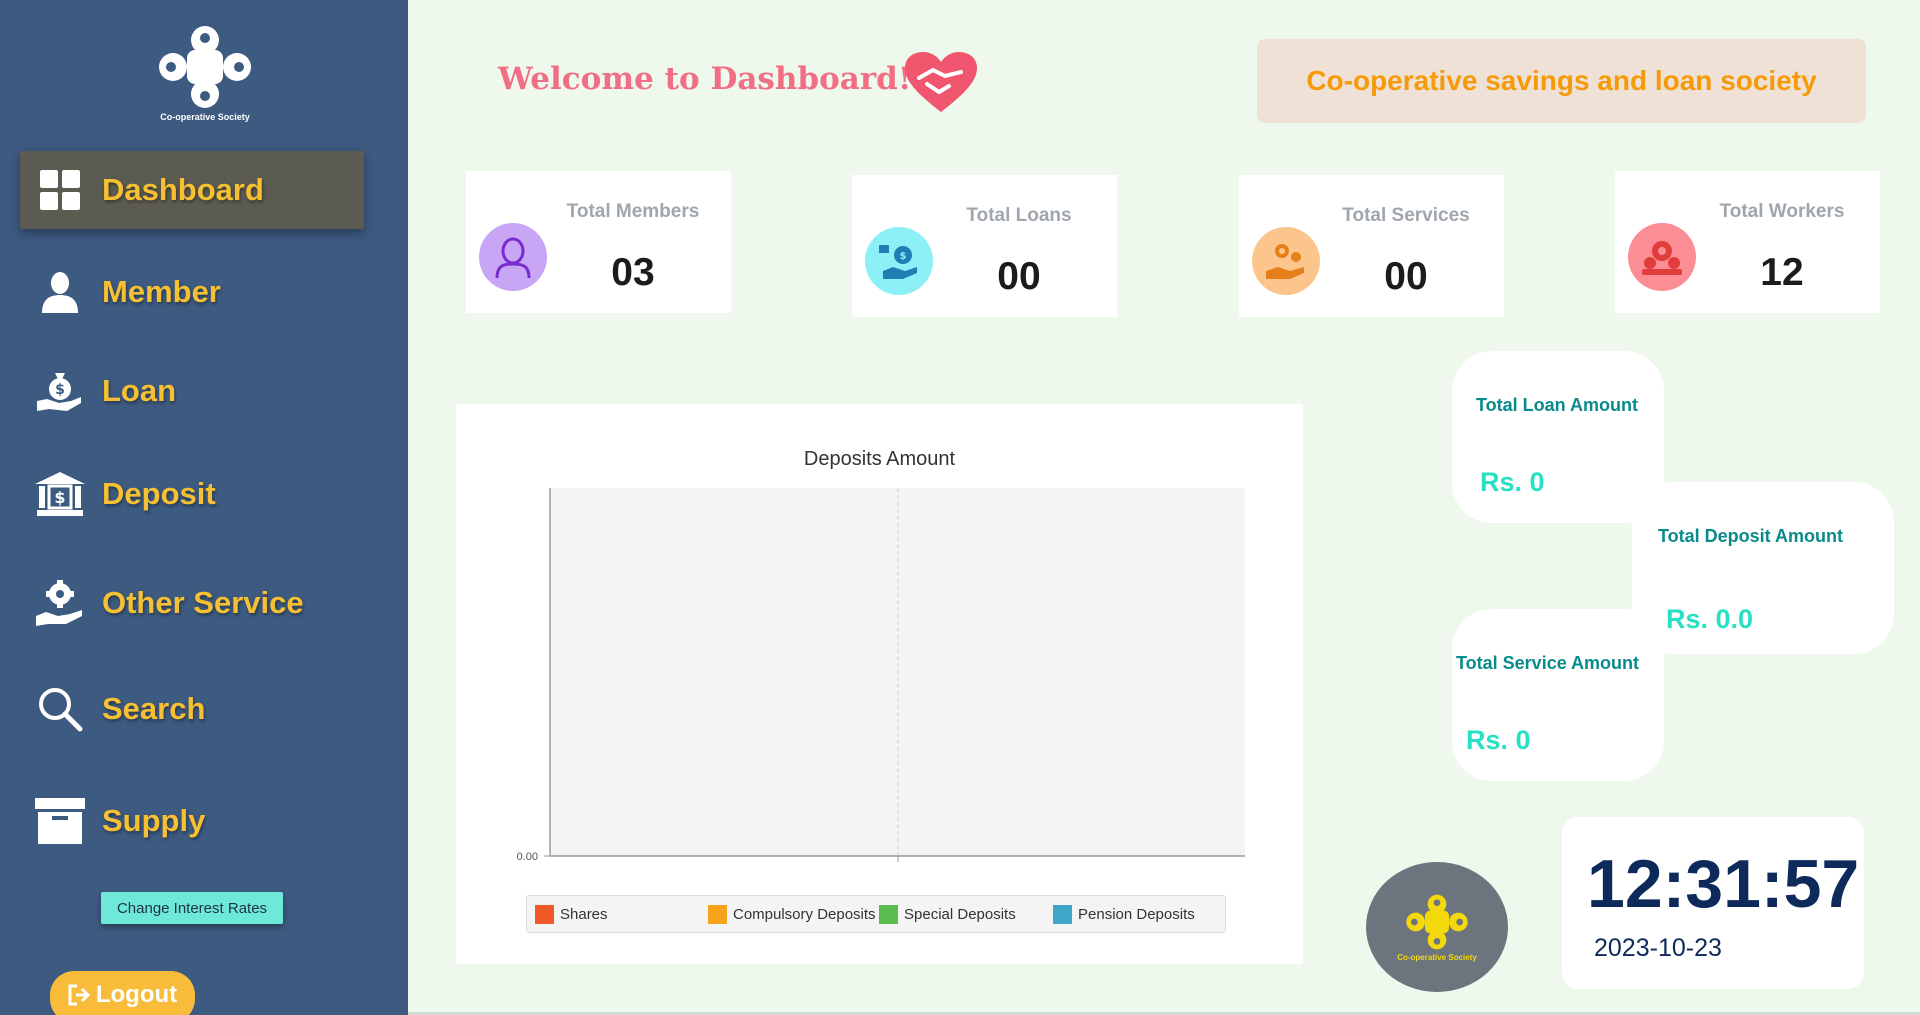 This screenshot has width=1920, height=1015. I want to click on sidebar-item-member: Member, so click(192, 292).